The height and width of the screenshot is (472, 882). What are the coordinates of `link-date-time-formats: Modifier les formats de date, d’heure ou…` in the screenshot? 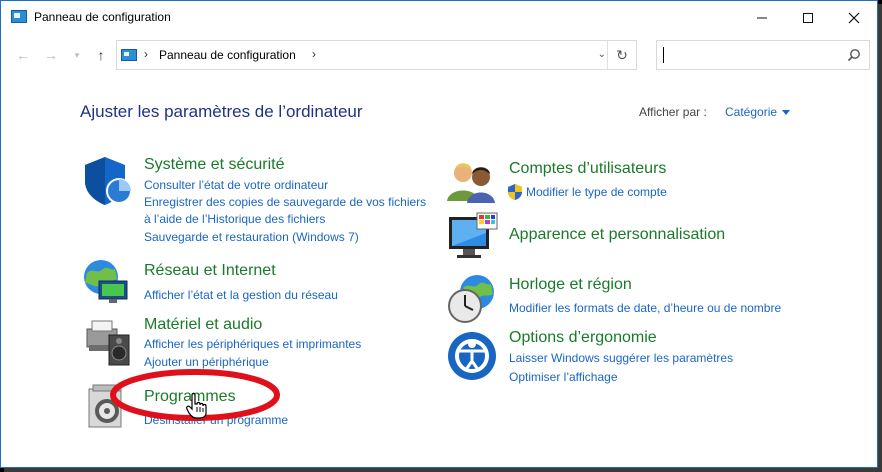 It's located at (645, 308).